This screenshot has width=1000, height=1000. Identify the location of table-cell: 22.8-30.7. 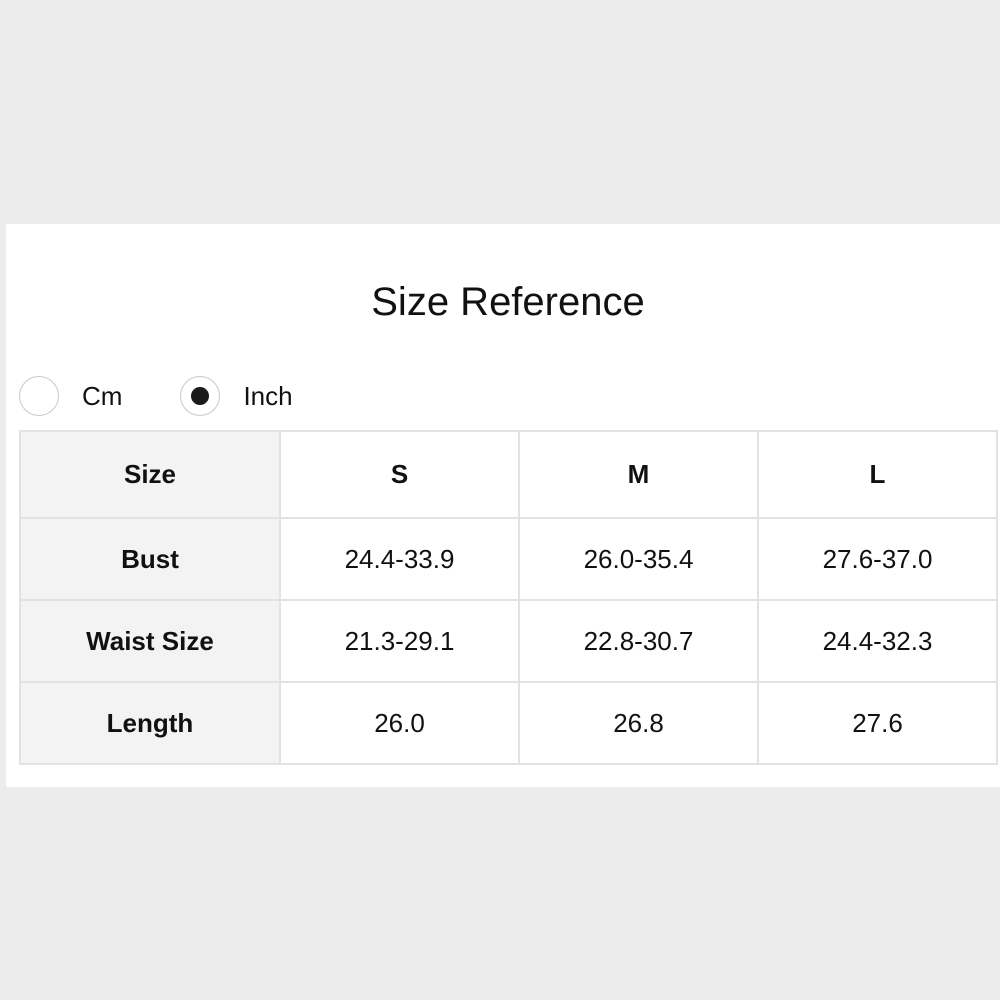
(638, 641).